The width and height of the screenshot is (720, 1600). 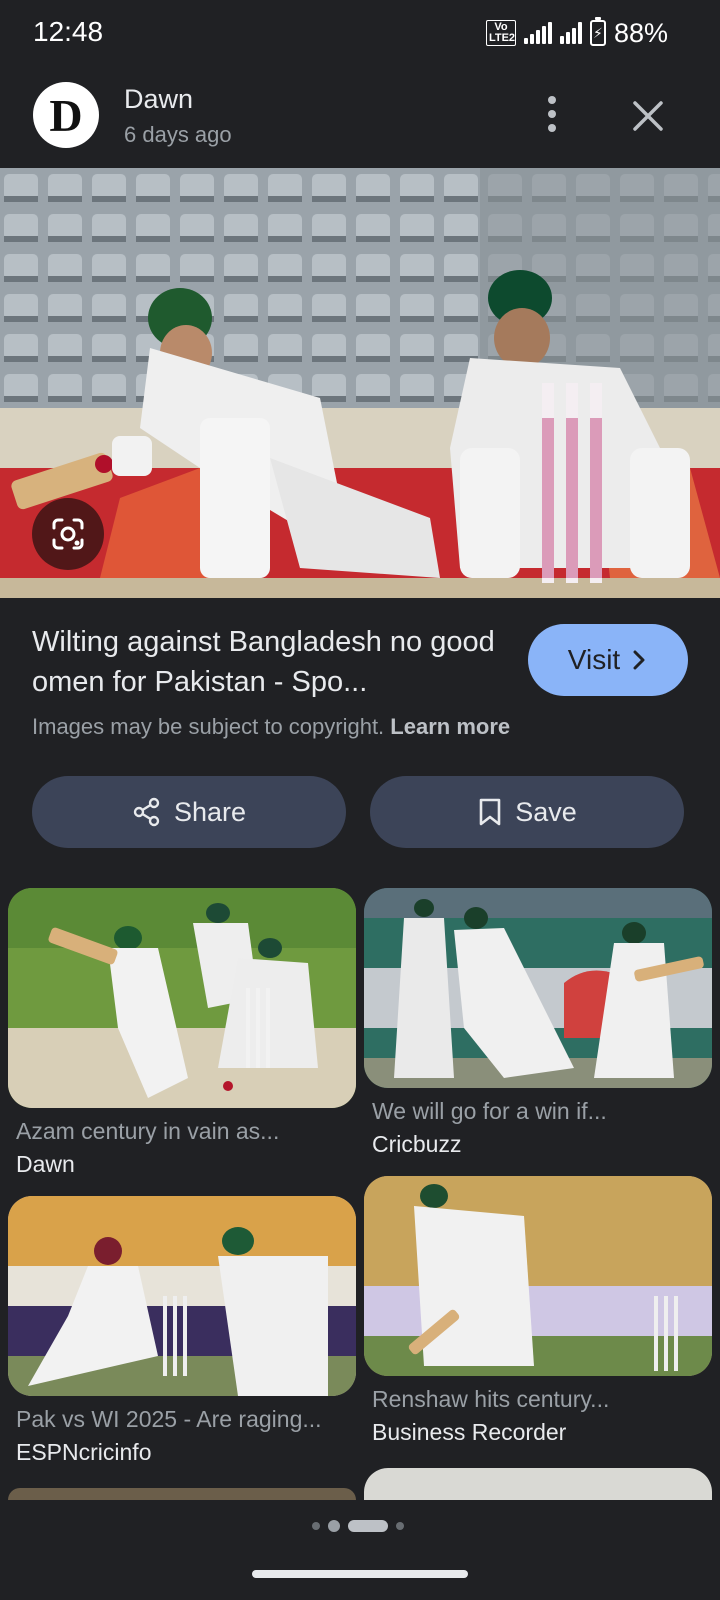 I want to click on bookmark-icon, so click(x=490, y=812).